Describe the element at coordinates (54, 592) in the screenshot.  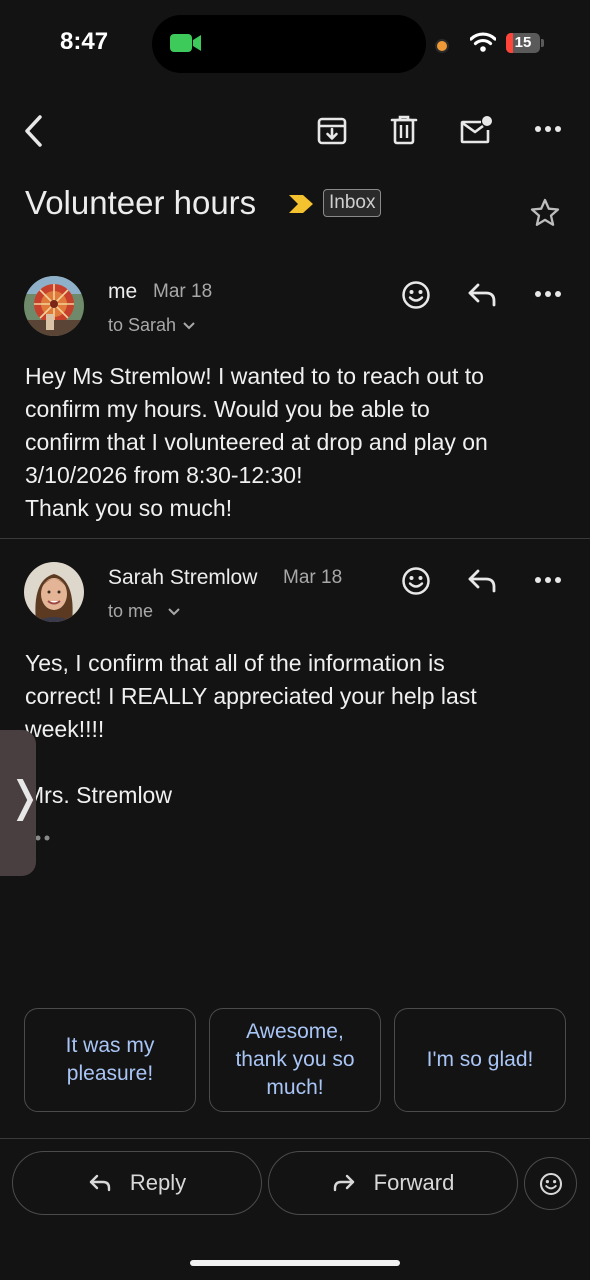
I see `avatar-sarah-stremlow` at that location.